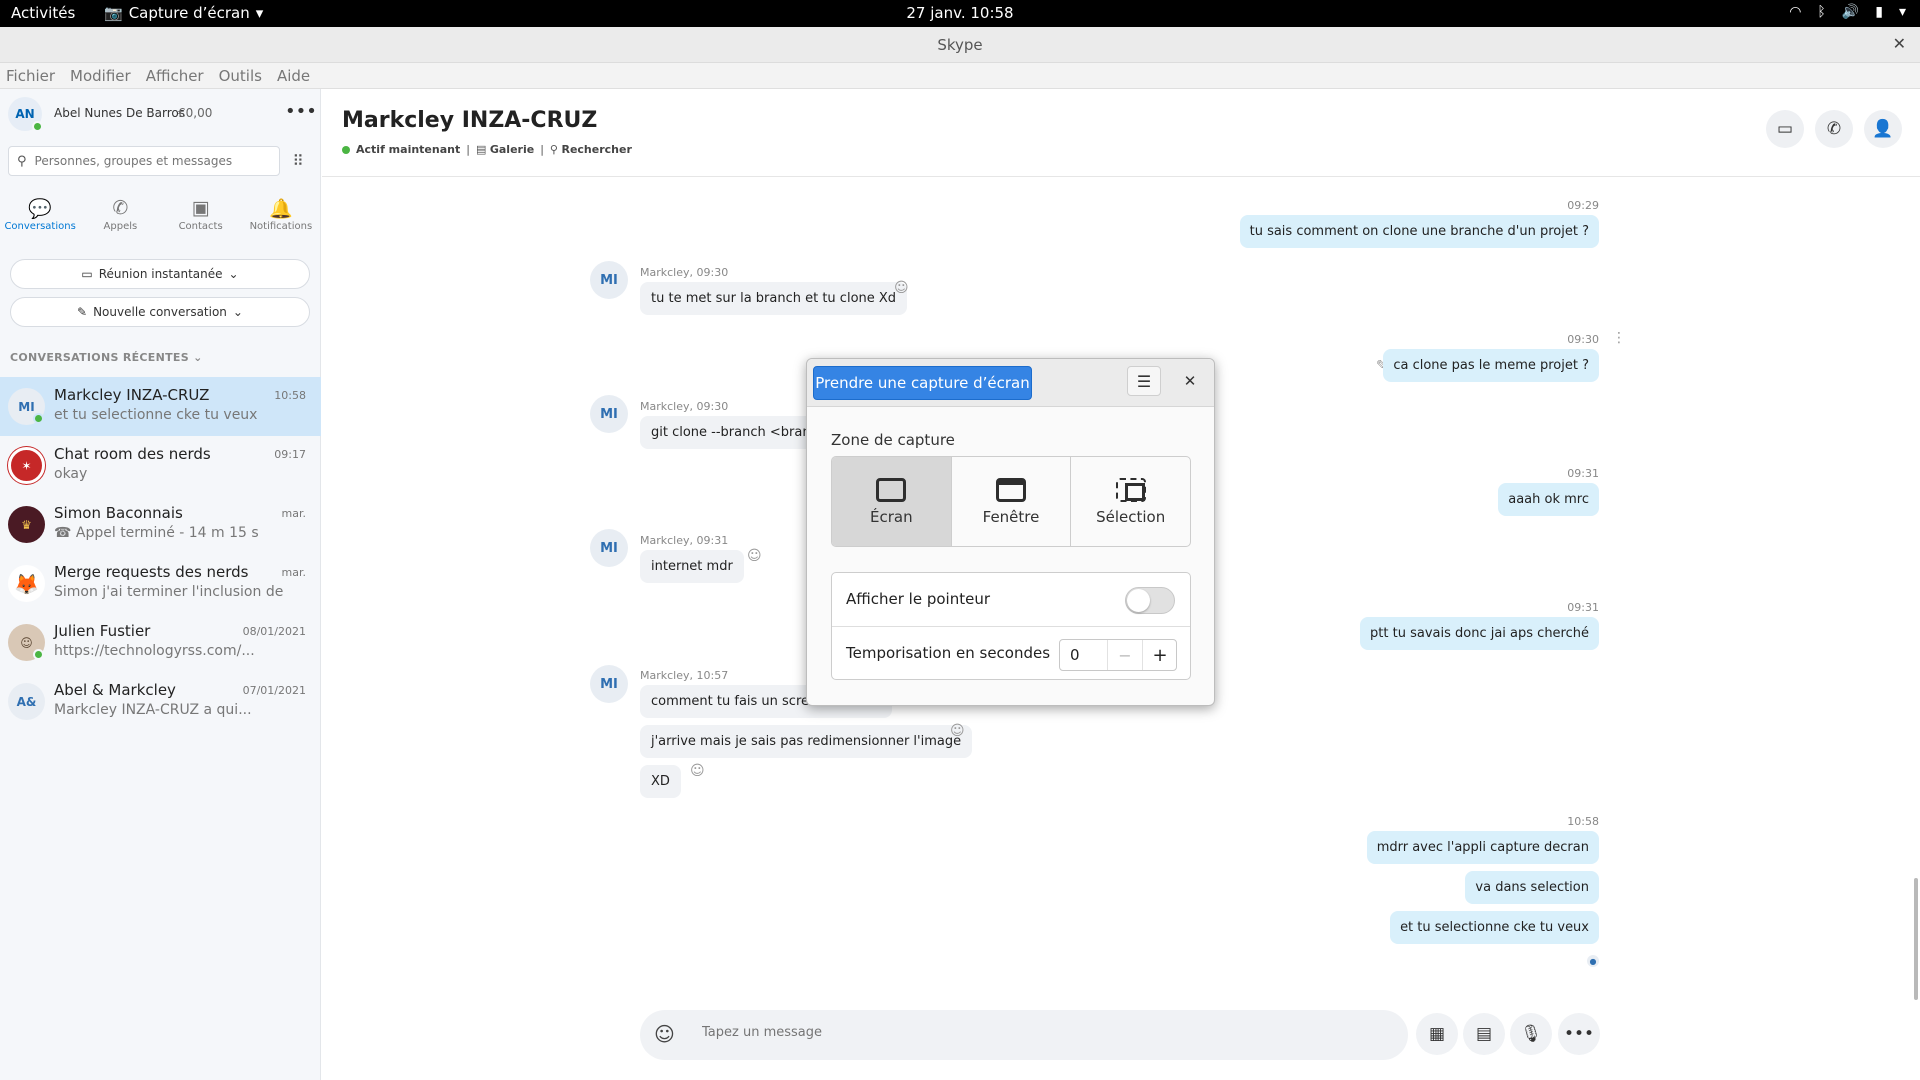  I want to click on message-bubble: git clone --branch <branc, so click(734, 432).